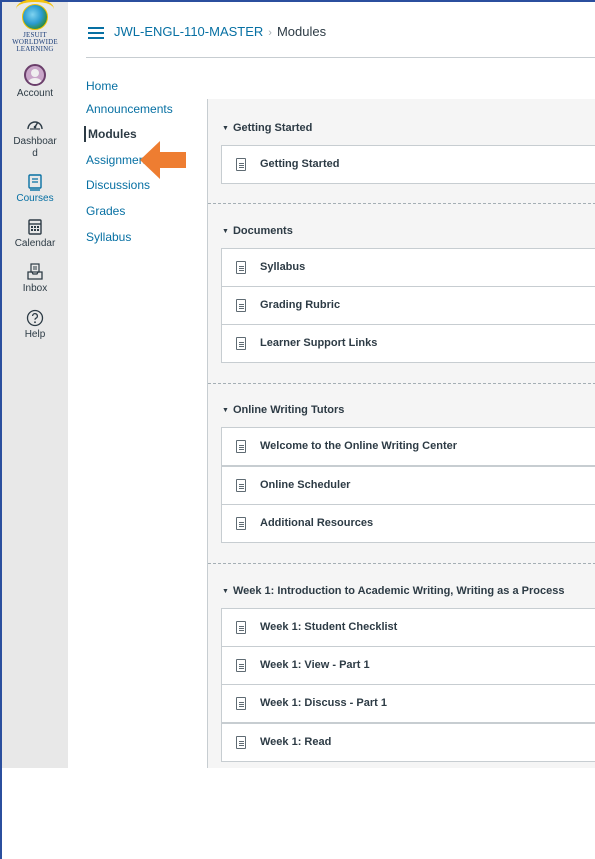 The image size is (595, 859). I want to click on module-item-title: Additional Resources, so click(317, 523).